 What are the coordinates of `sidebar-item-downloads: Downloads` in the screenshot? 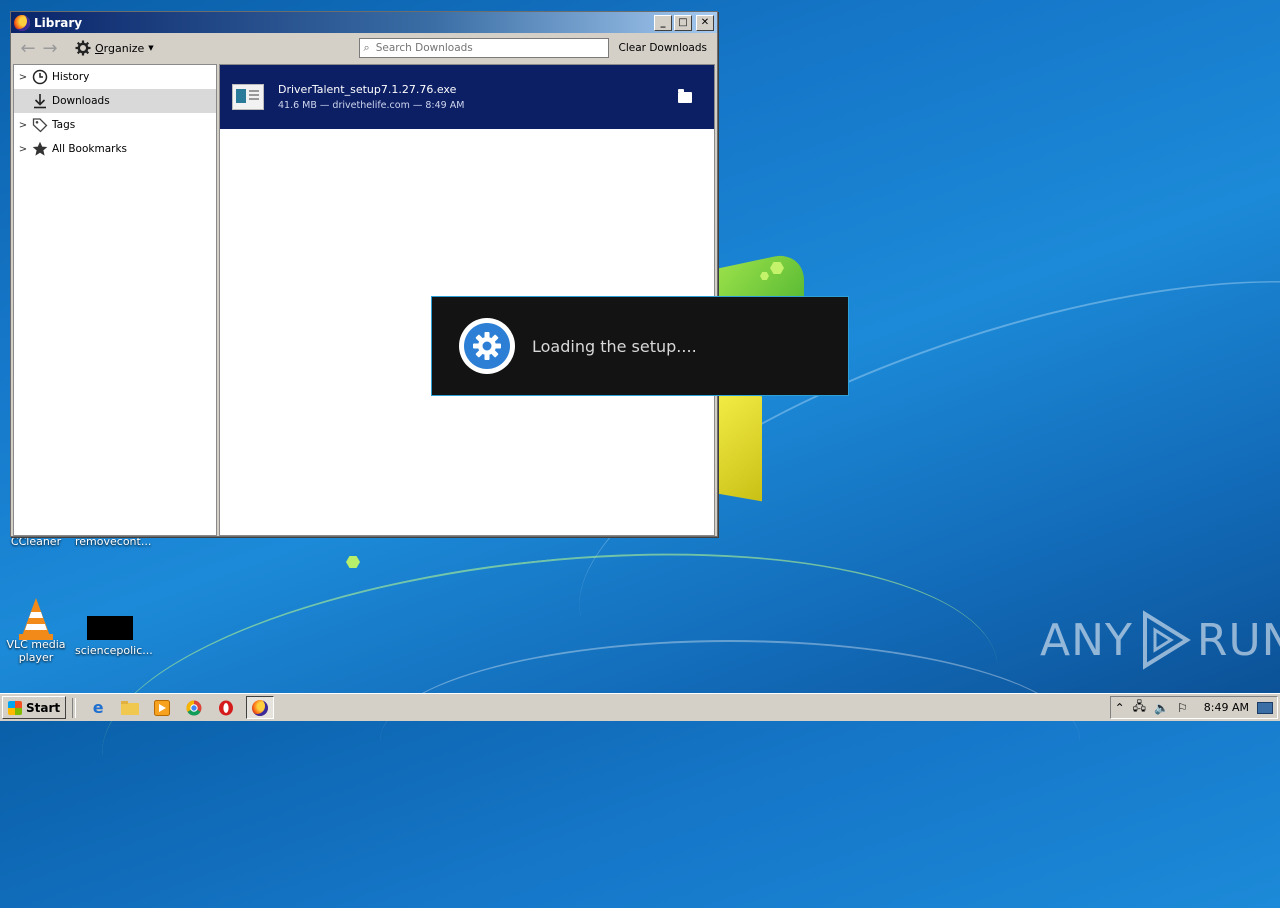 It's located at (115, 101).